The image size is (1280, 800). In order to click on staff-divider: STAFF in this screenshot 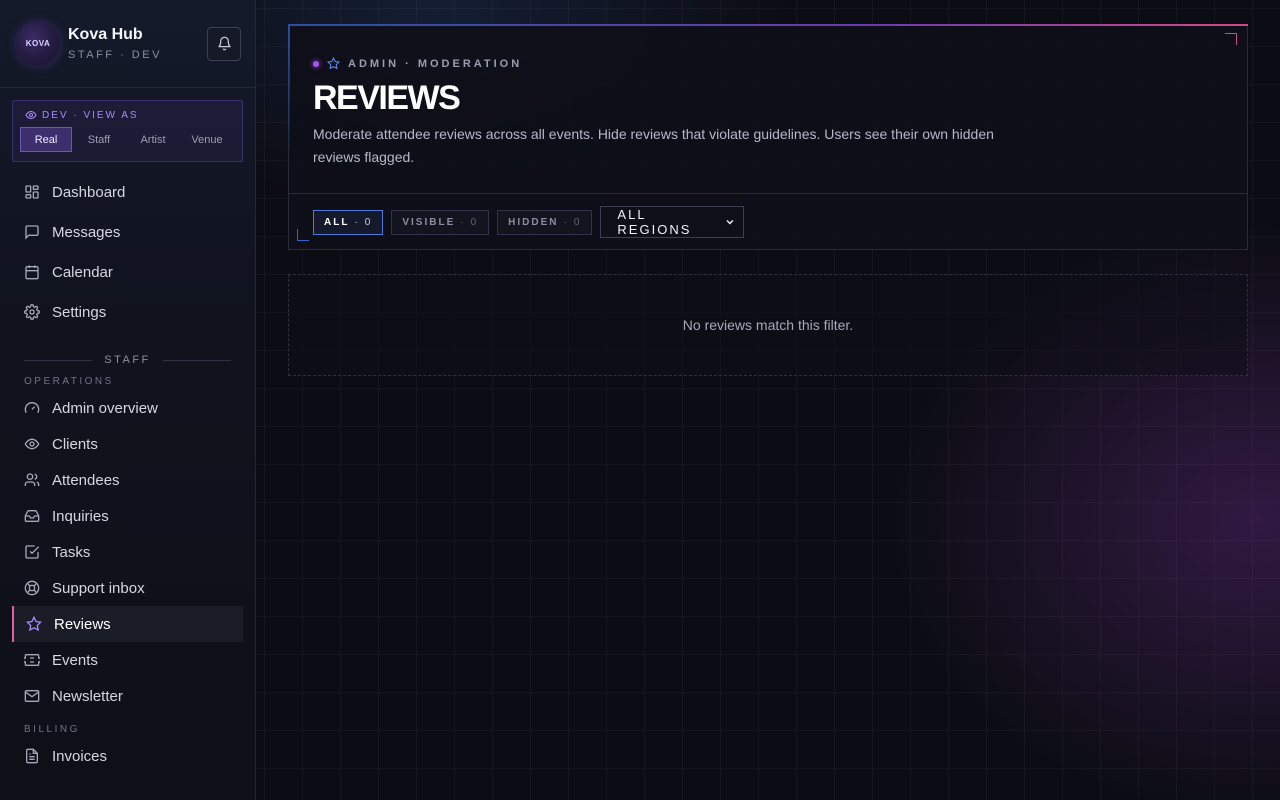, I will do `click(128, 360)`.